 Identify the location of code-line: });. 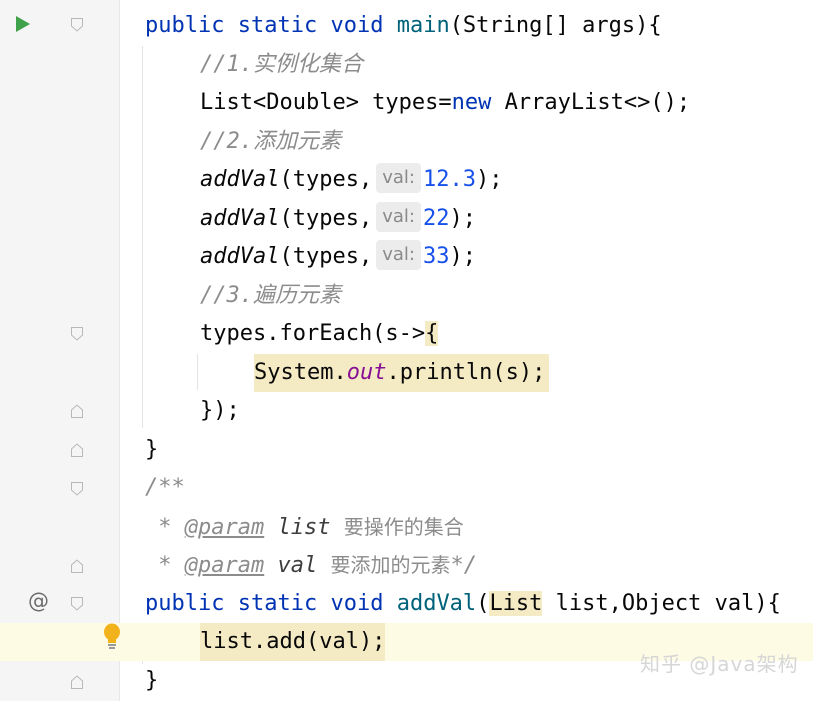
(406, 411).